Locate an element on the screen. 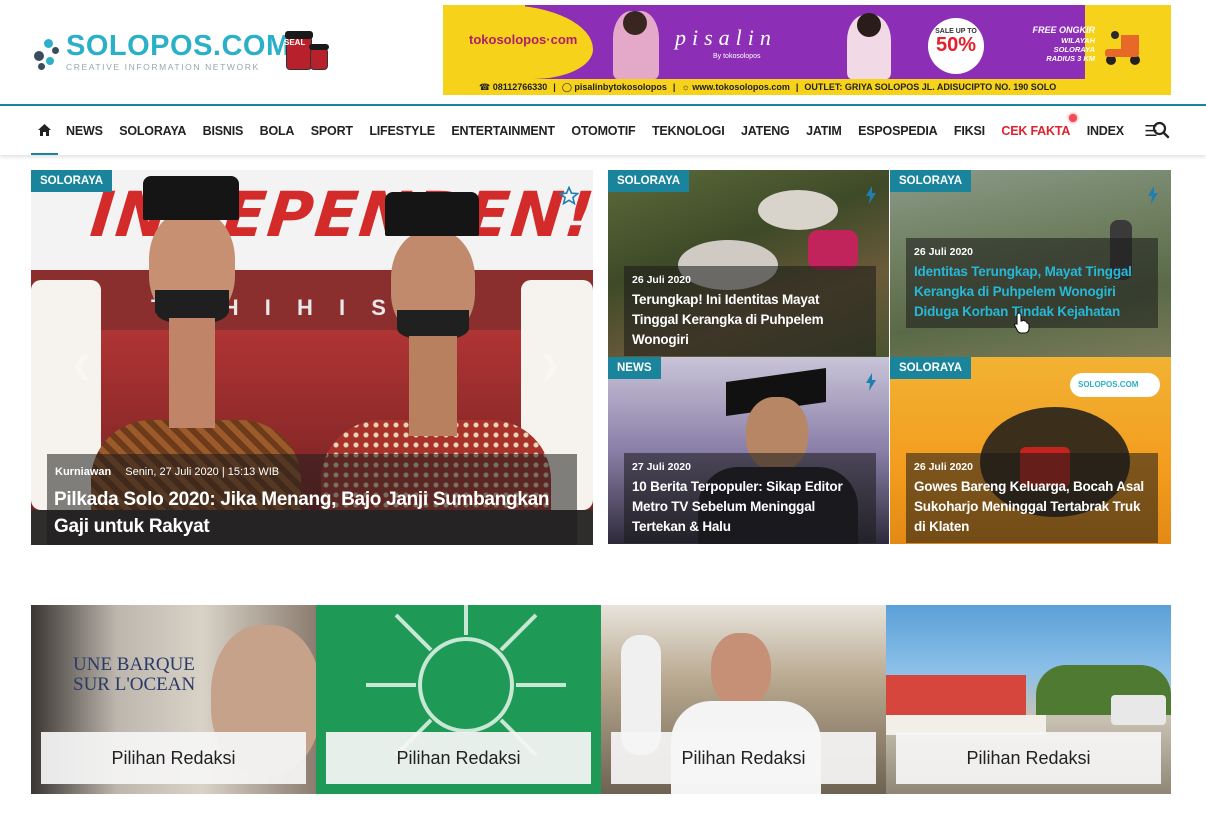 This screenshot has height=815, width=1206. card-image-cloth is located at coordinates (833, 250).